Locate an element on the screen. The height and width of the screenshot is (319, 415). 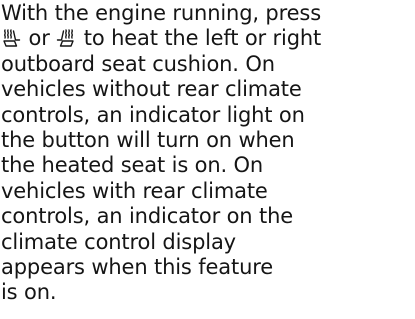
paragraph-line: climate control display is located at coordinates (118, 241).